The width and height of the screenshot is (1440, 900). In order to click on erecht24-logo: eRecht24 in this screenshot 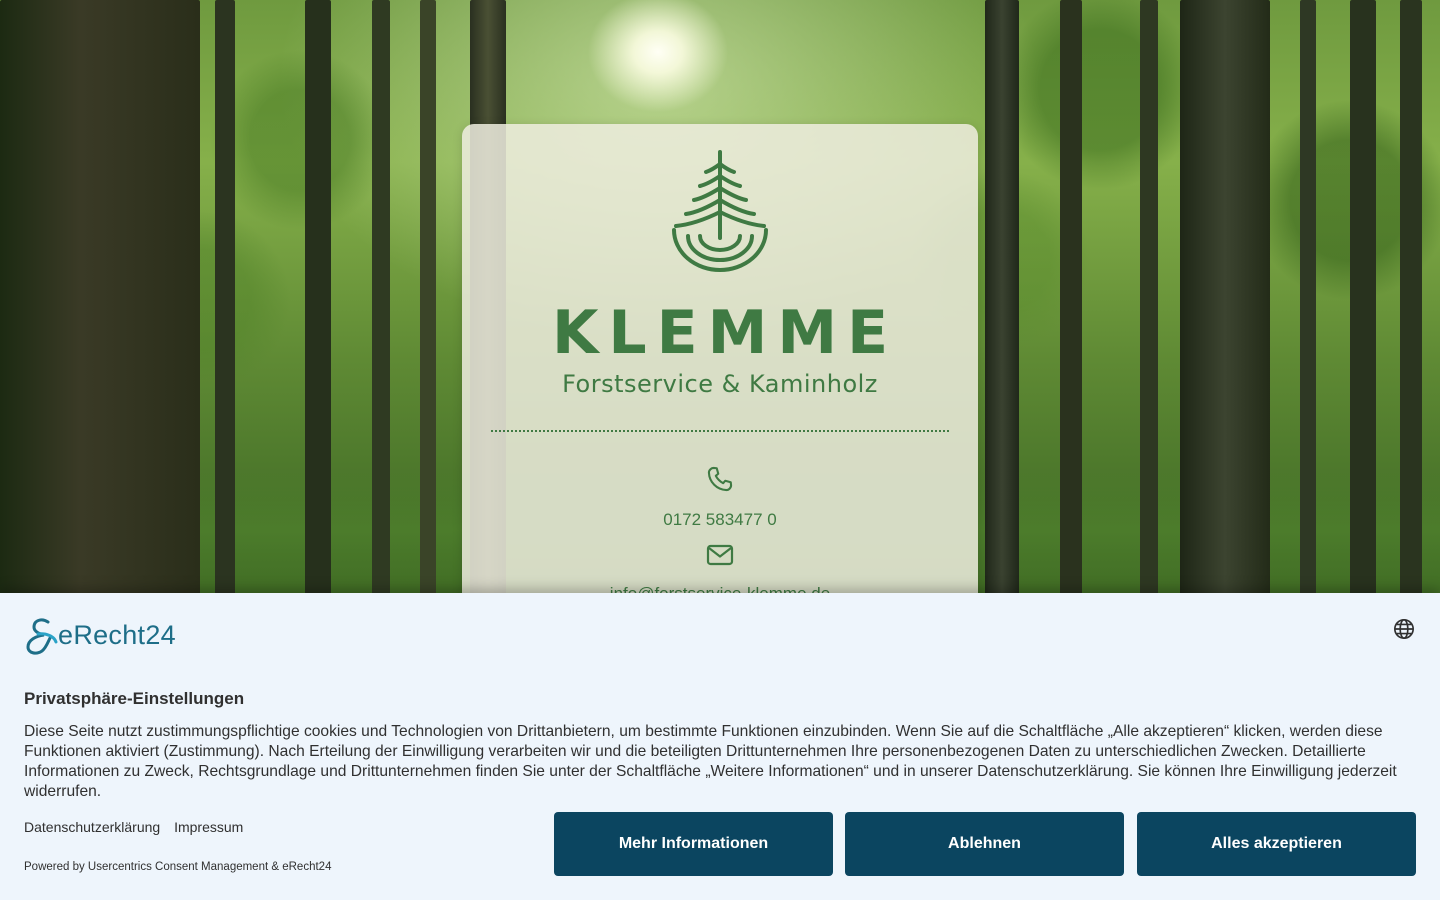, I will do `click(109, 636)`.